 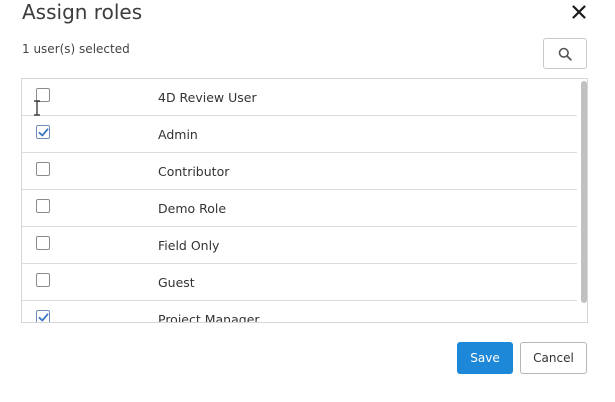 What do you see at coordinates (299, 312) in the screenshot?
I see `role-row: Project Manager` at bounding box center [299, 312].